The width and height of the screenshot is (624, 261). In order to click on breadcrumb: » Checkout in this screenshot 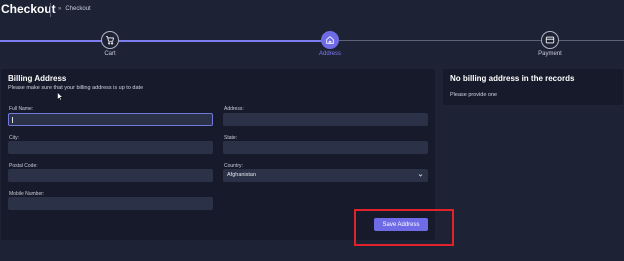, I will do `click(74, 9)`.